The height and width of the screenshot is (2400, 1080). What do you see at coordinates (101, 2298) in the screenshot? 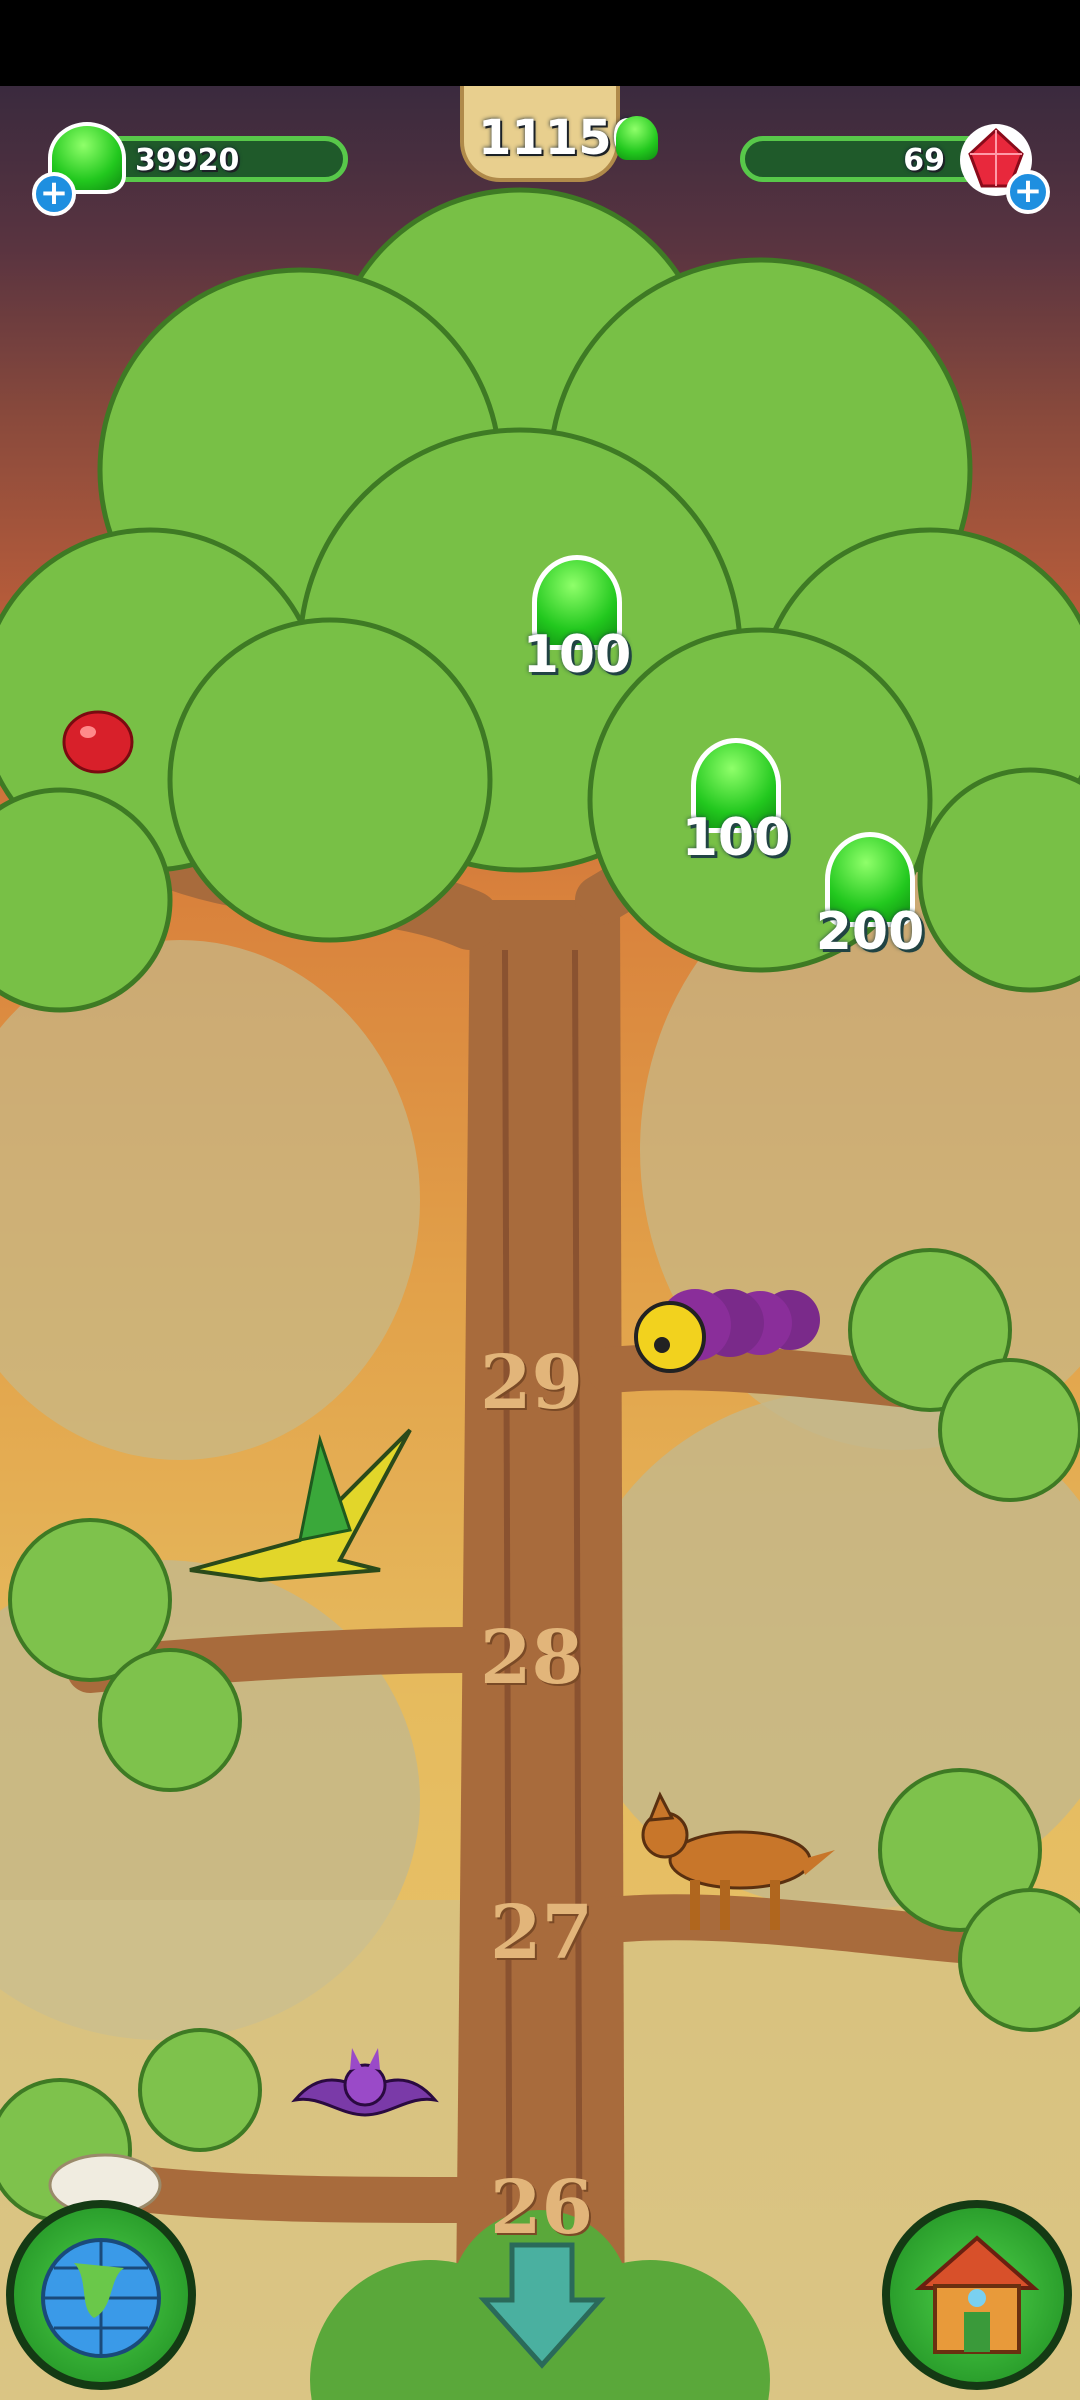
I see `globe-icon` at bounding box center [101, 2298].